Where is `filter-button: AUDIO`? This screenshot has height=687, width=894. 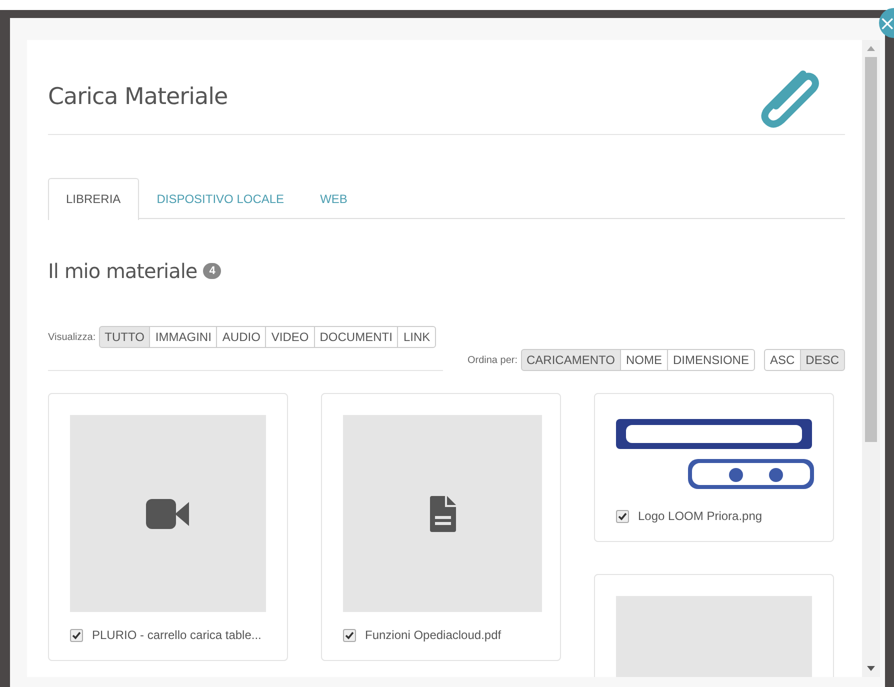
filter-button: AUDIO is located at coordinates (241, 337).